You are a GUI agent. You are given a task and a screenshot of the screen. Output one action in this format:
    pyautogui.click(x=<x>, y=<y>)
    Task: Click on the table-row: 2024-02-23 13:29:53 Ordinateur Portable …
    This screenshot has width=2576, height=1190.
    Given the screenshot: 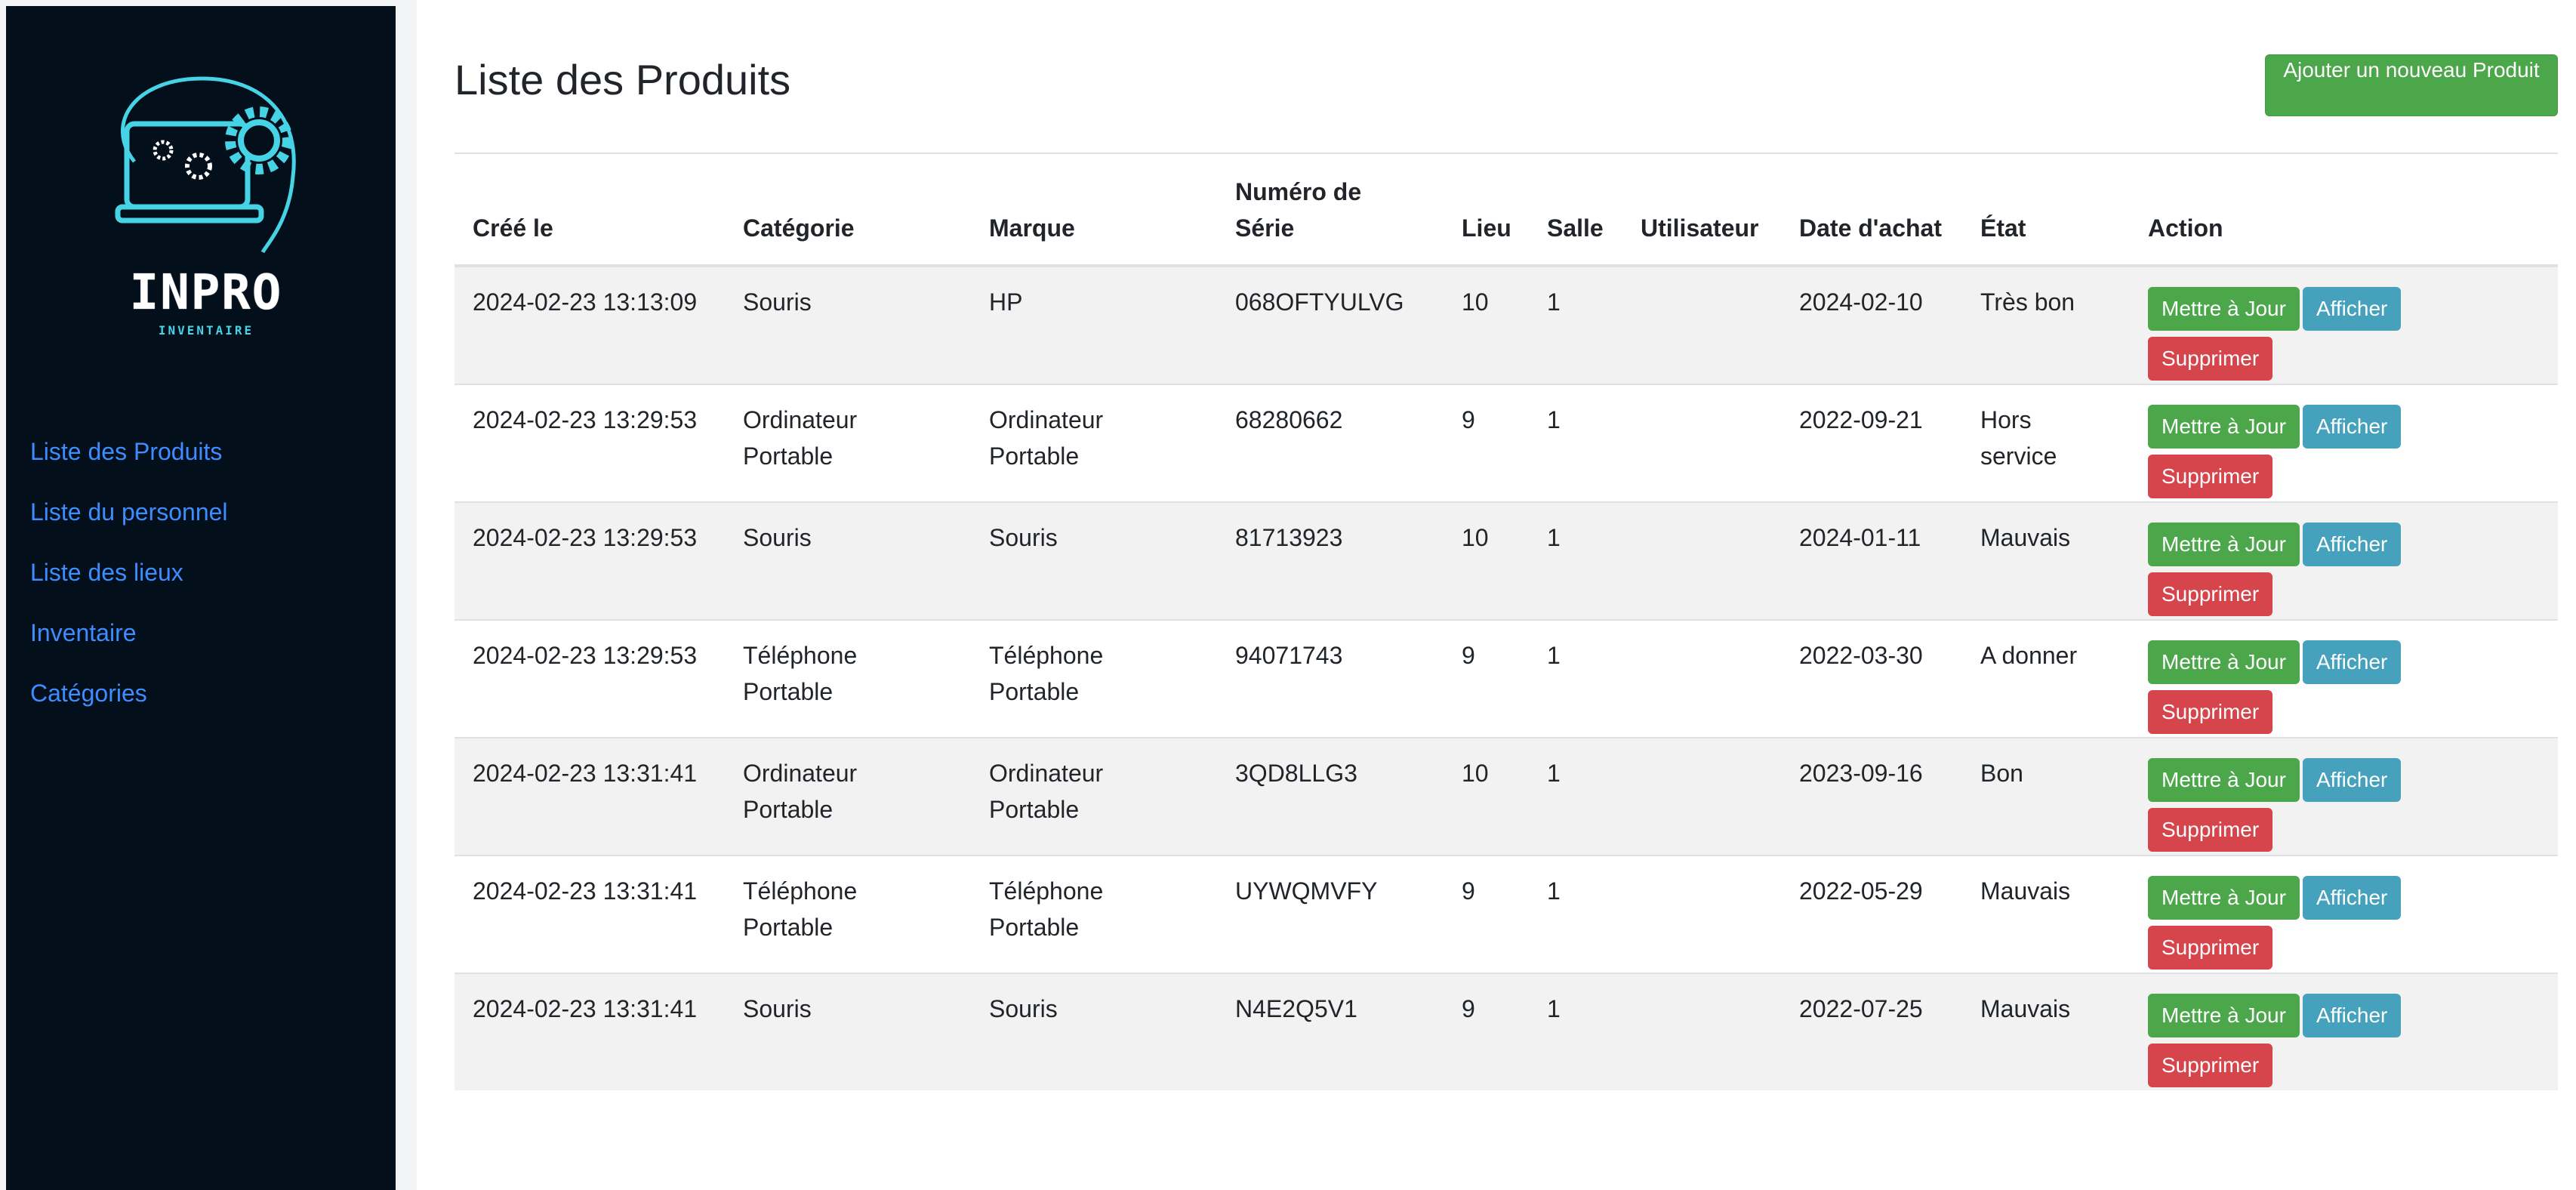 What is the action you would take?
    pyautogui.click(x=1506, y=443)
    